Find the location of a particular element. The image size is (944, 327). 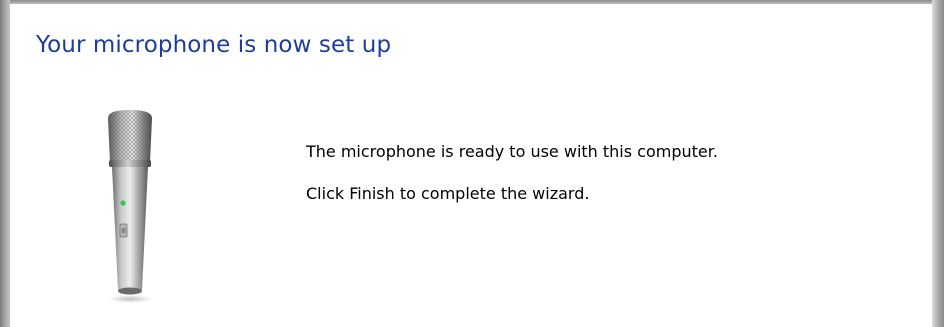

finish-instruction: Click Finish to complete the wizard. is located at coordinates (448, 193).